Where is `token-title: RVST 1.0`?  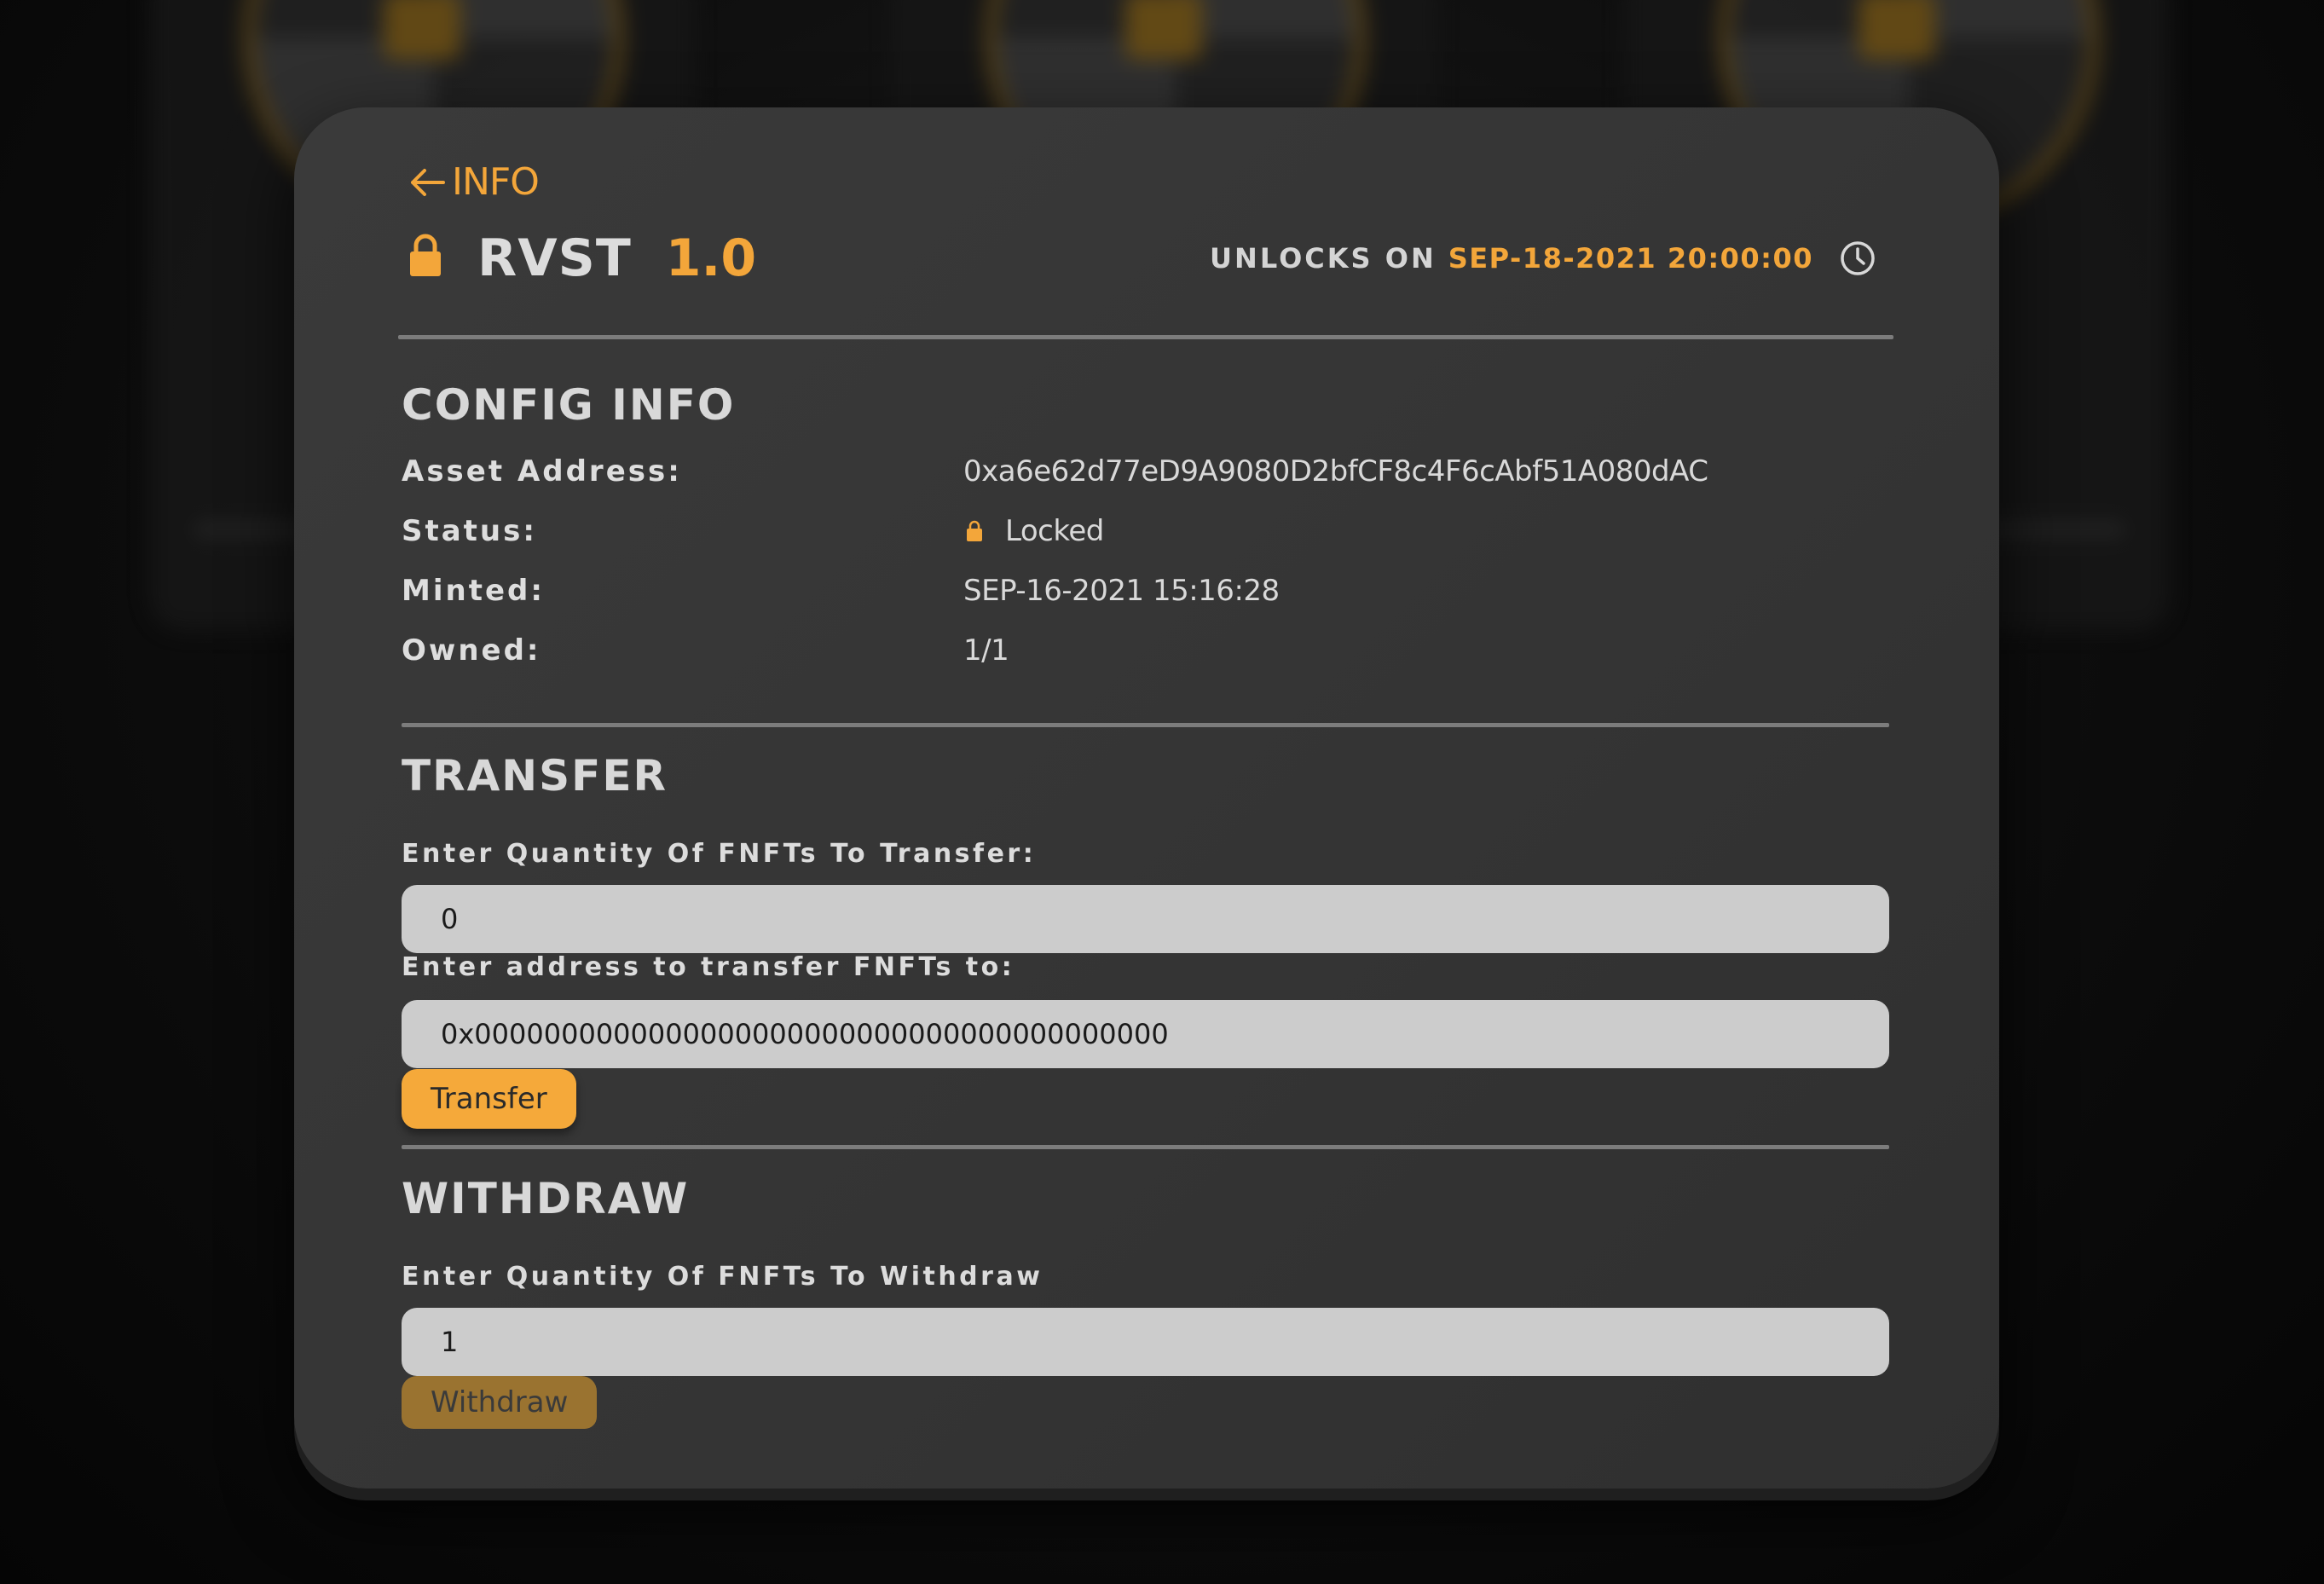 token-title: RVST 1.0 is located at coordinates (582, 258).